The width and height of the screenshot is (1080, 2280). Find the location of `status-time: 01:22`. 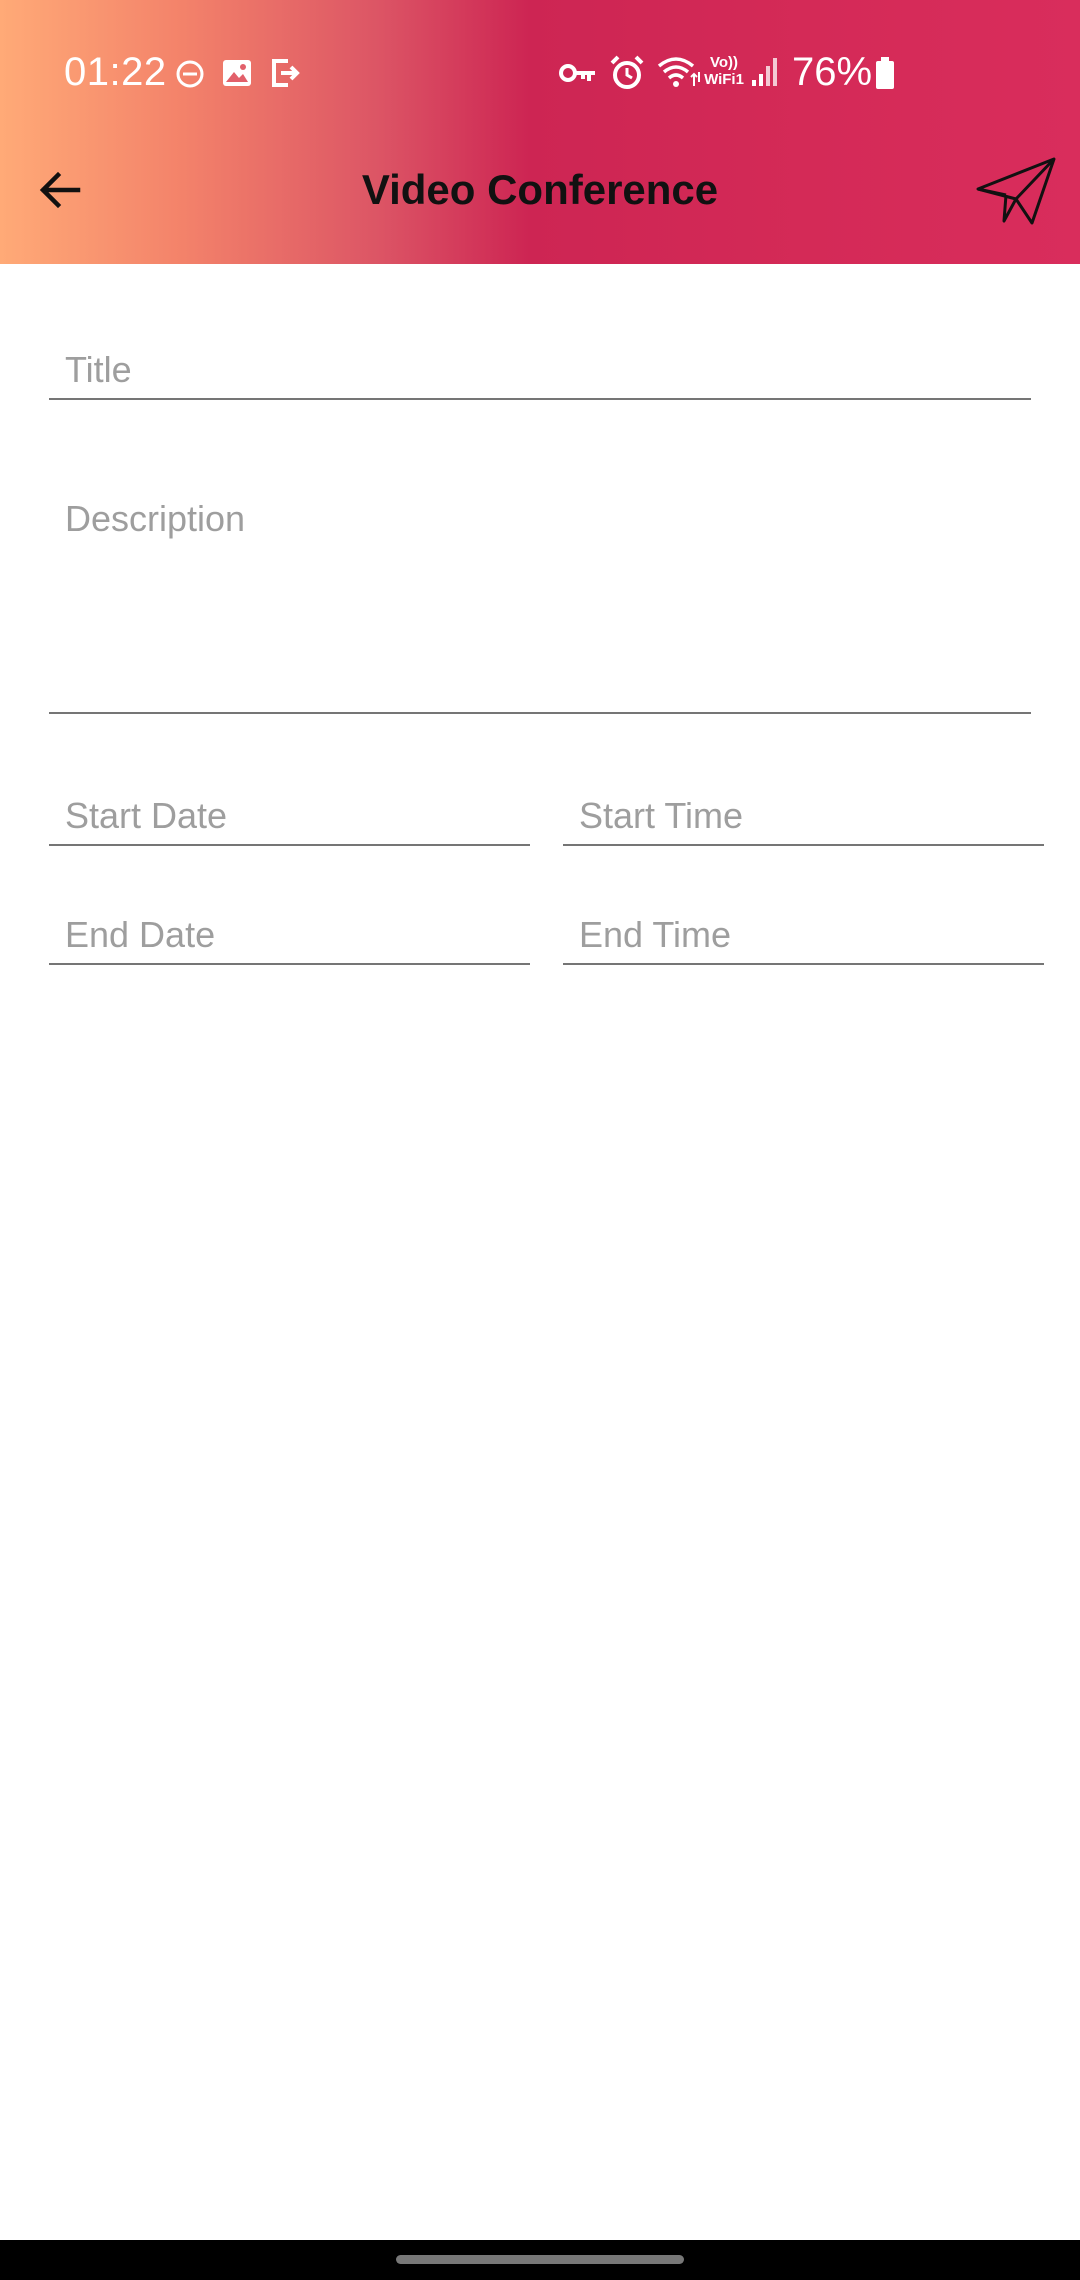

status-time: 01:22 is located at coordinates (115, 72).